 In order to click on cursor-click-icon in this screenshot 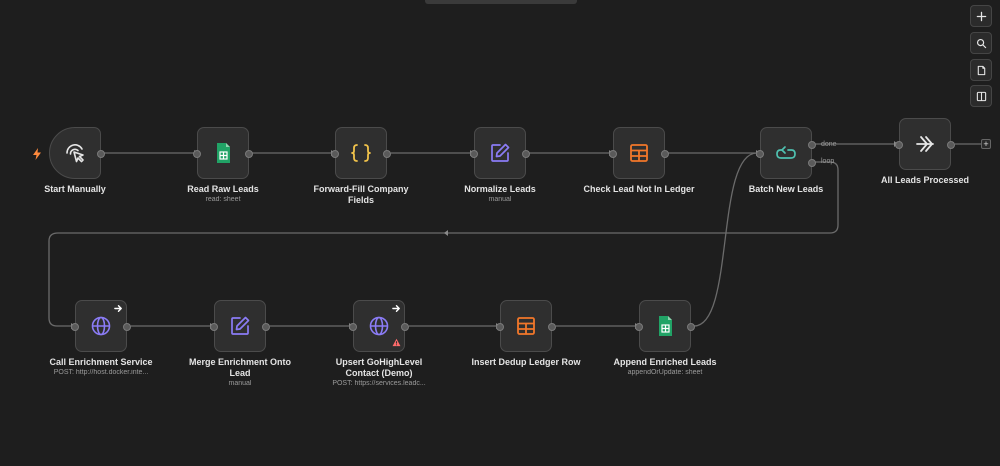, I will do `click(75, 153)`.